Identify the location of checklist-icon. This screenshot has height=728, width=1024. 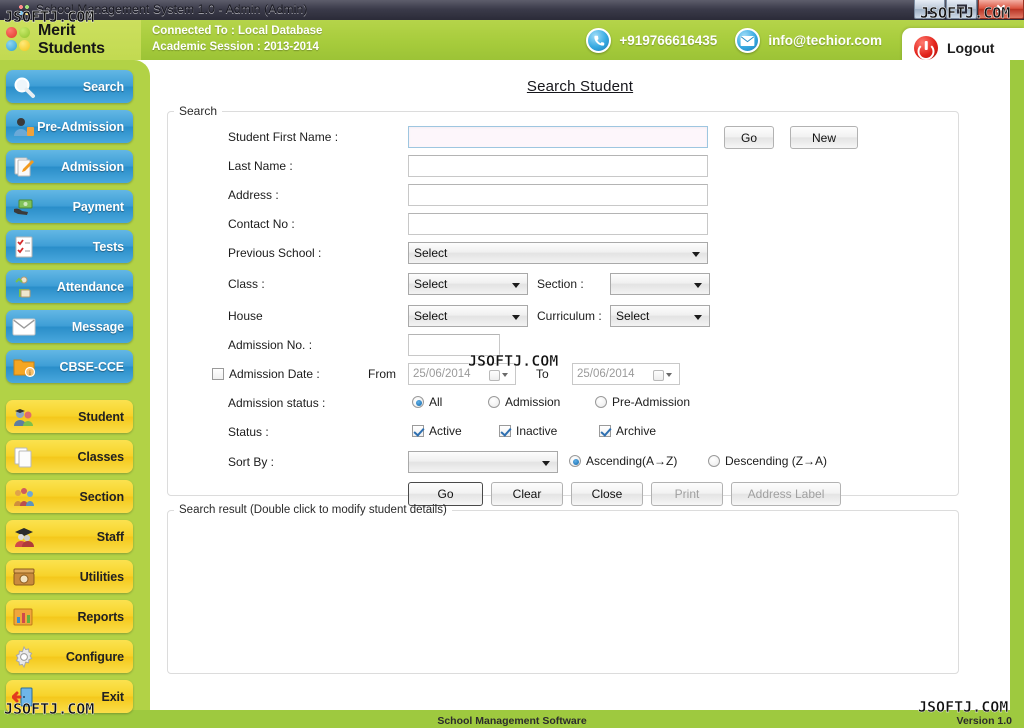
(23, 246).